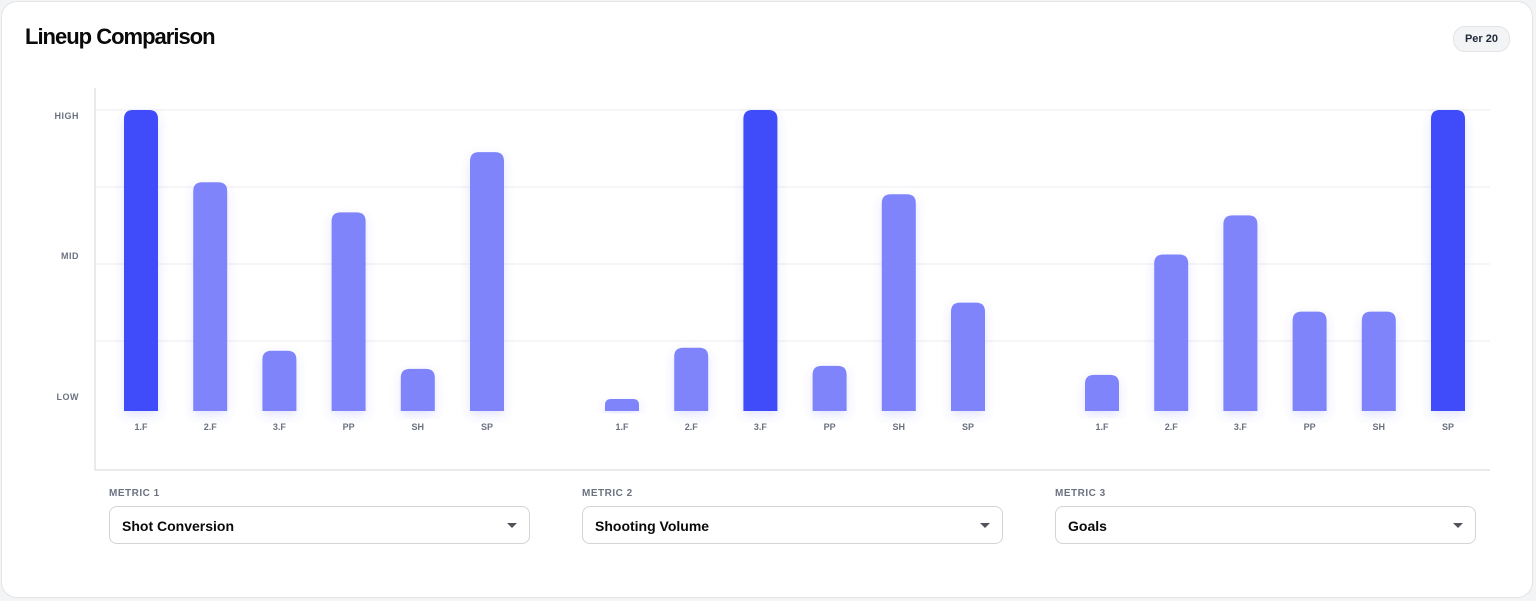  Describe the element at coordinates (67, 116) in the screenshot. I see `y-tick-high: HIGH` at that location.